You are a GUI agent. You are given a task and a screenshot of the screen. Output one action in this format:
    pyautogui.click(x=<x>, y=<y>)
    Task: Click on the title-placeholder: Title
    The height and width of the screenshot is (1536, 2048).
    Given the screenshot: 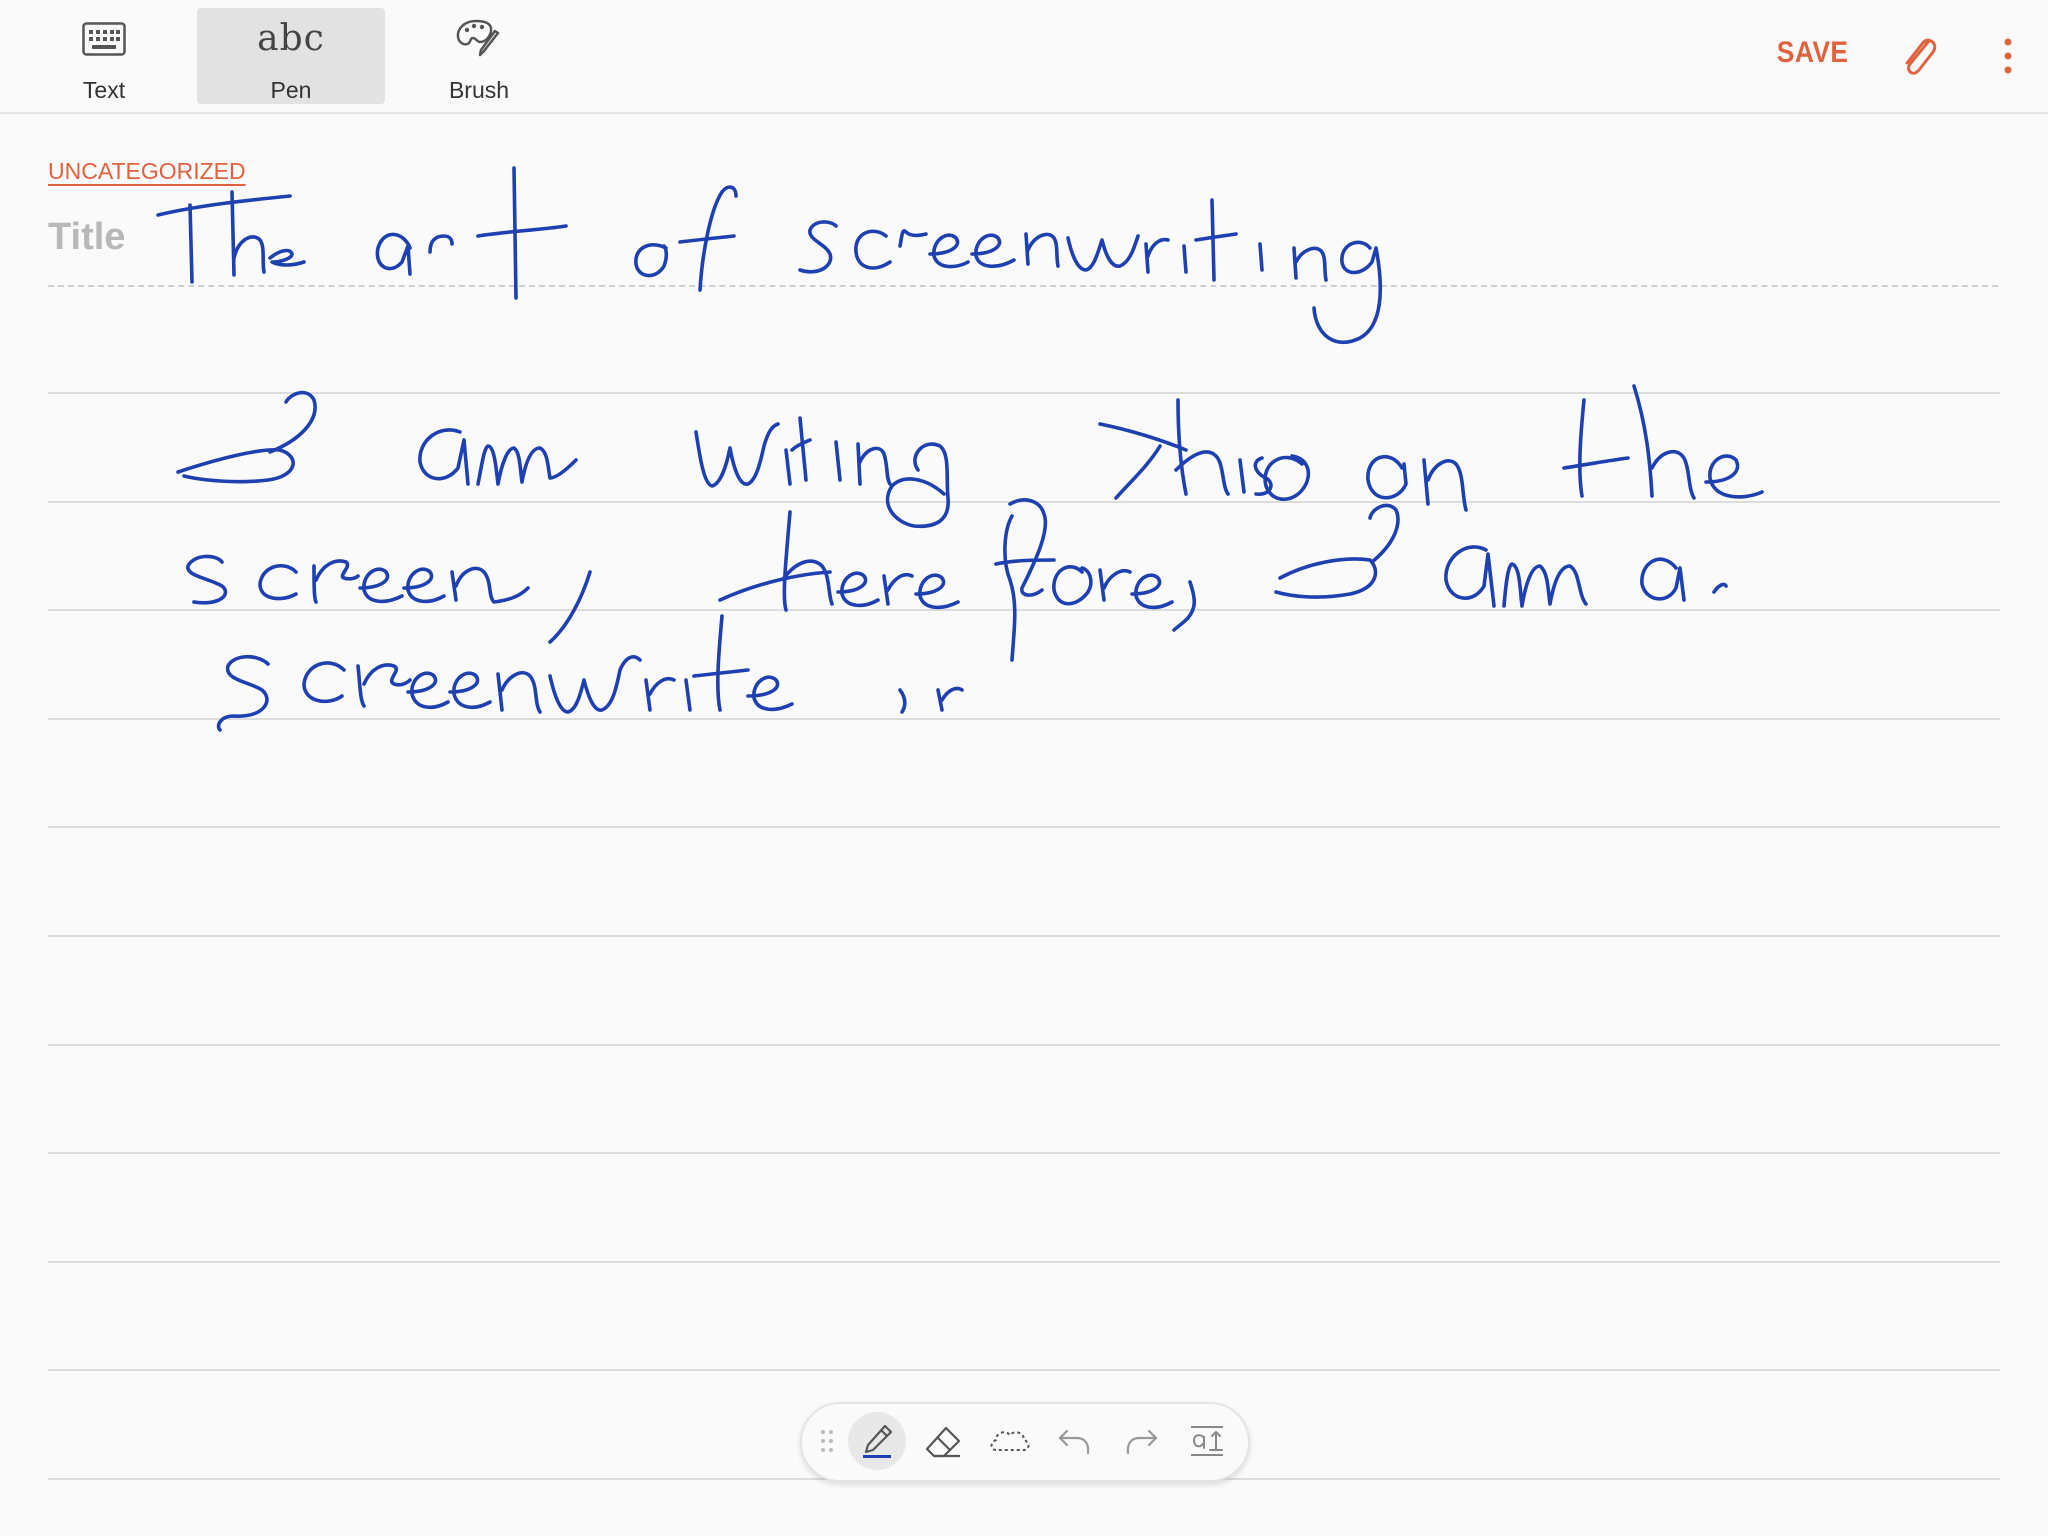 What is the action you would take?
    pyautogui.click(x=86, y=237)
    